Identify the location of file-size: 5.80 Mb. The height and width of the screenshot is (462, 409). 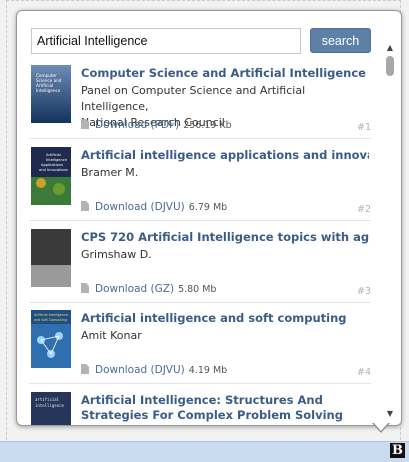
(197, 289).